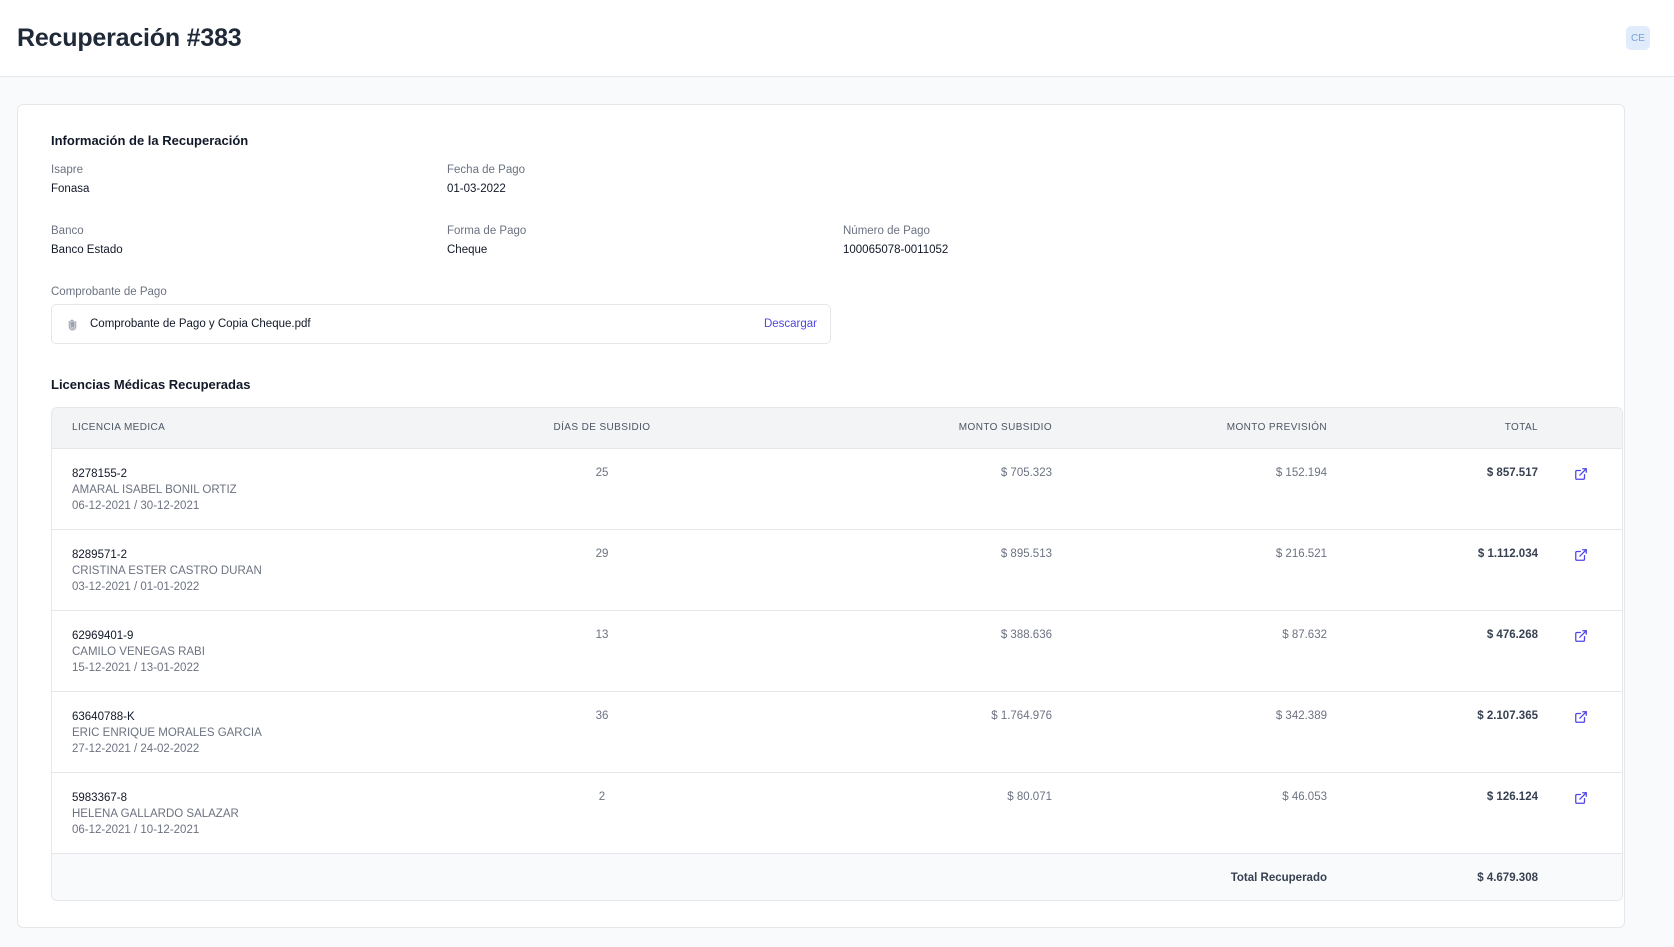  What do you see at coordinates (637, 180) in the screenshot?
I see `field-fecha-pago: Fecha de Pago 01-03-2022` at bounding box center [637, 180].